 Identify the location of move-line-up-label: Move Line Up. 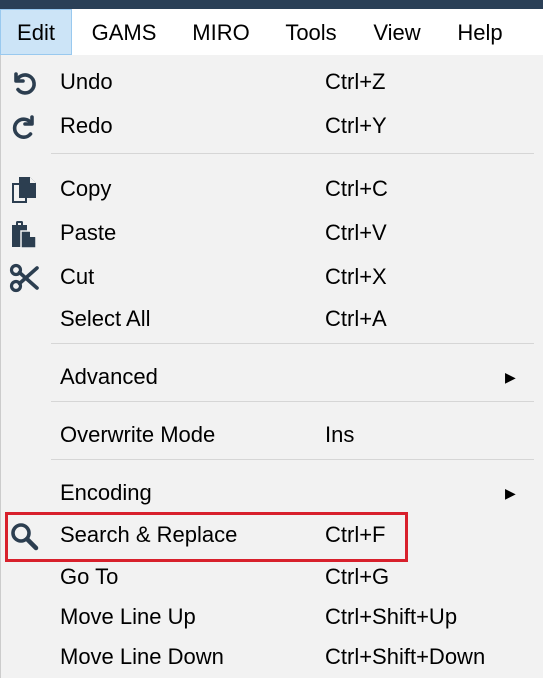
(128, 616).